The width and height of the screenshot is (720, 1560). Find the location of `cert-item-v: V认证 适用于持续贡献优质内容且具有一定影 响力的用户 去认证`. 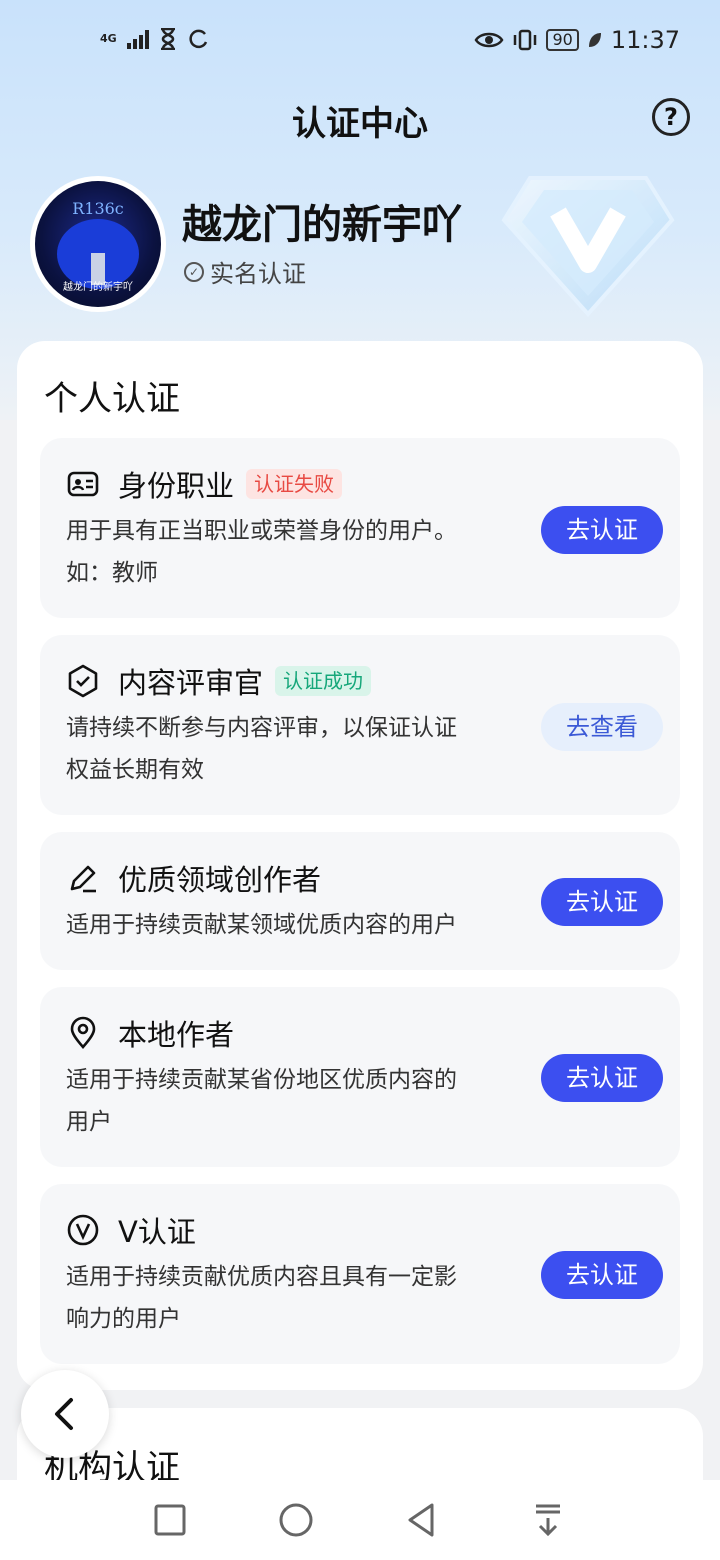

cert-item-v: V认证 适用于持续贡献优质内容且具有一定影 响力的用户 去认证 is located at coordinates (360, 1274).